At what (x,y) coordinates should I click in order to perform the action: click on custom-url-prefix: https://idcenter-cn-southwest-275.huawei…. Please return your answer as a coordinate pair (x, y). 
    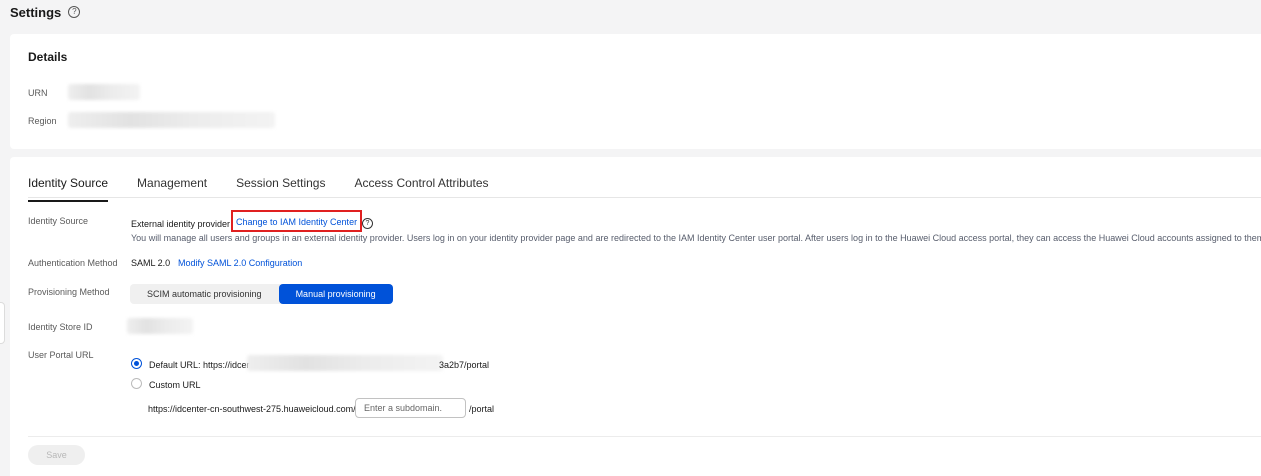
    Looking at the image, I should click on (252, 409).